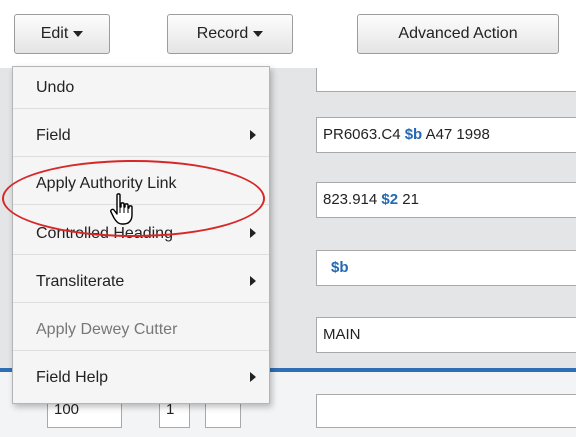 The width and height of the screenshot is (576, 437). I want to click on advanced-action-label: Advanced Action, so click(458, 33).